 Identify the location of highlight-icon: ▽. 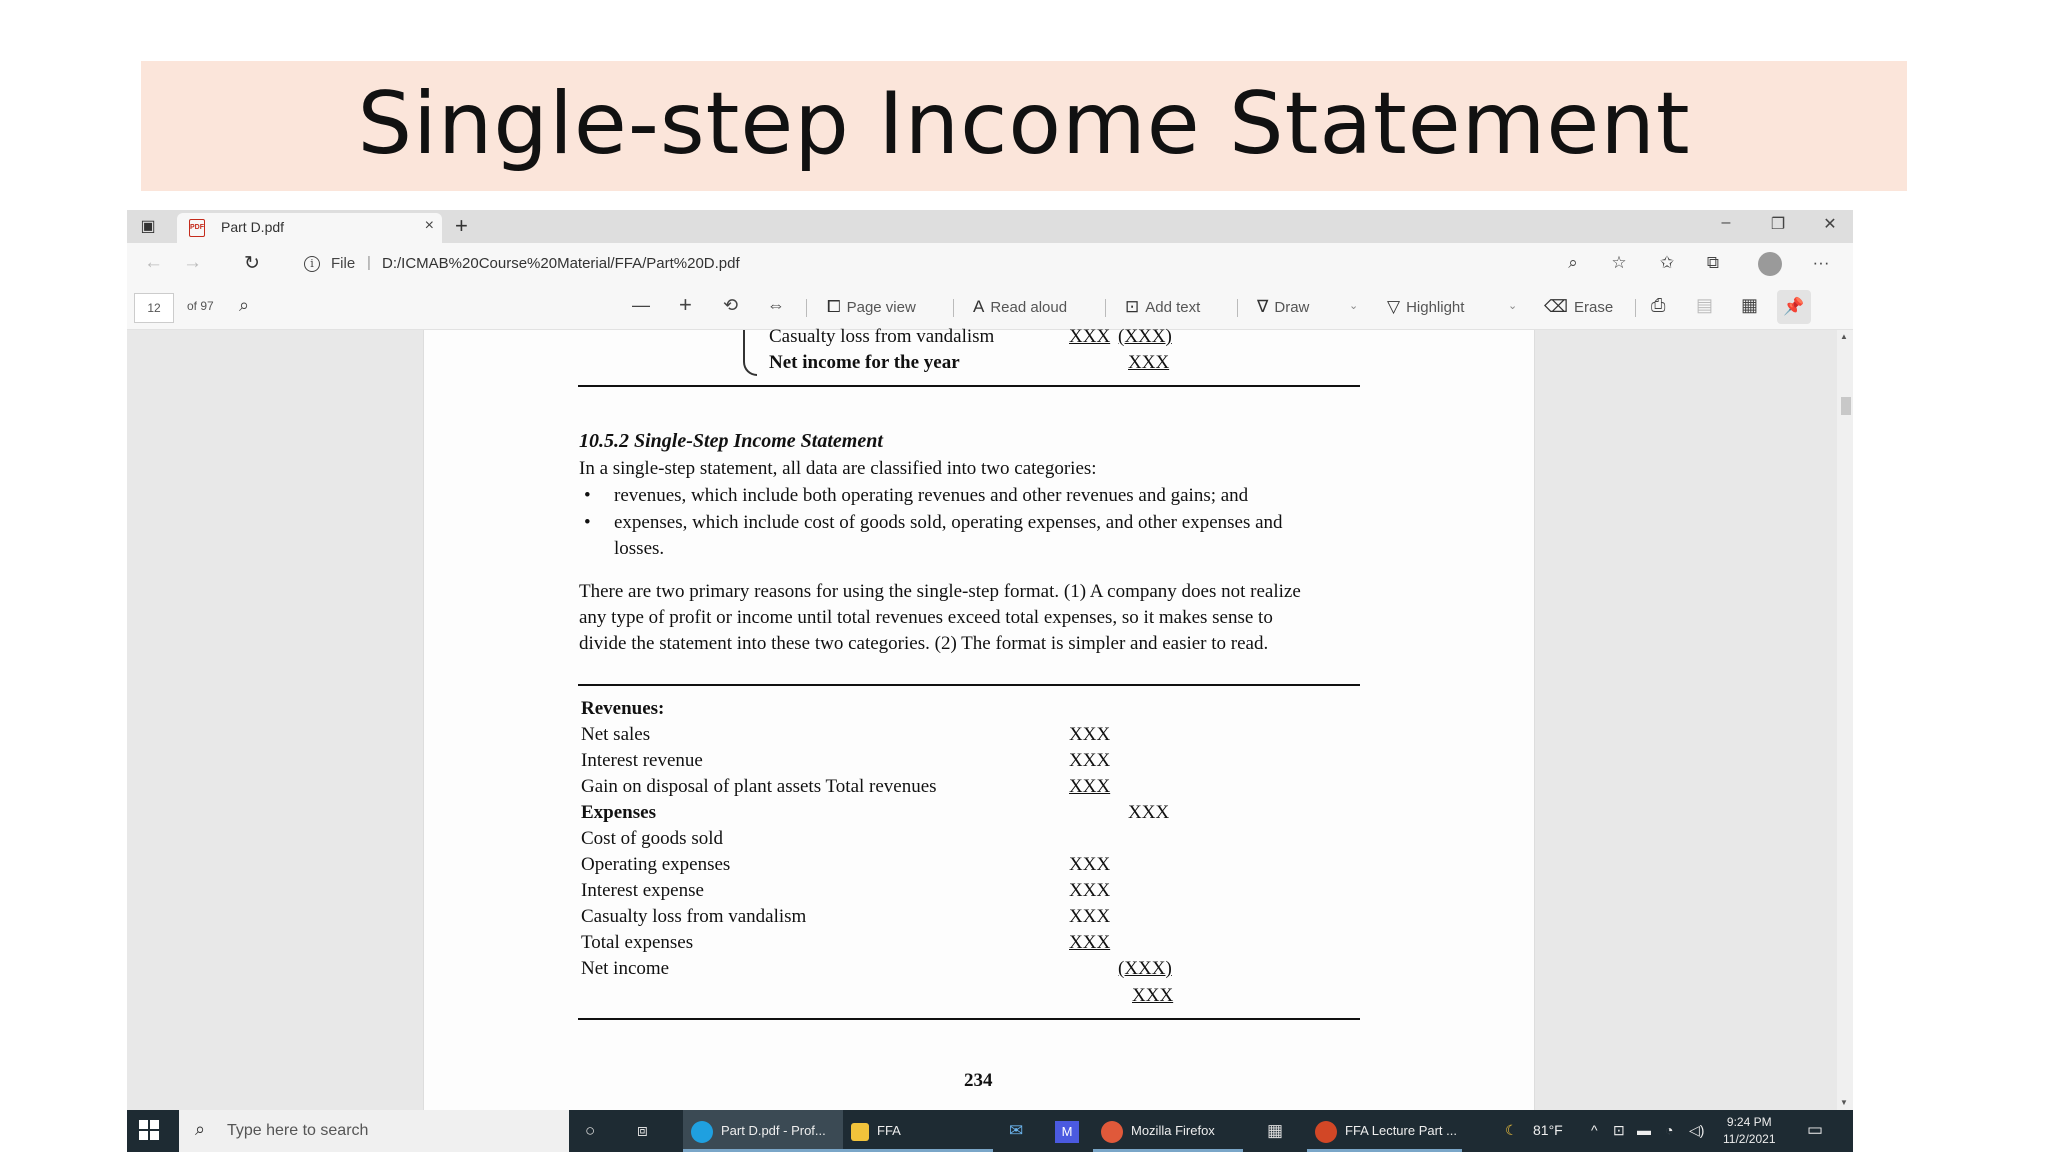
(1394, 306).